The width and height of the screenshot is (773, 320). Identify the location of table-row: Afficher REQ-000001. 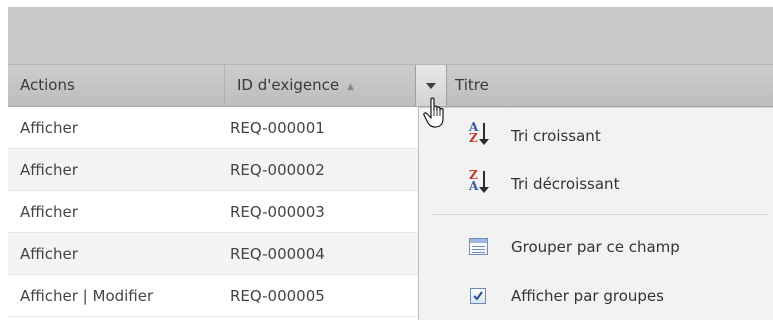
(213, 128).